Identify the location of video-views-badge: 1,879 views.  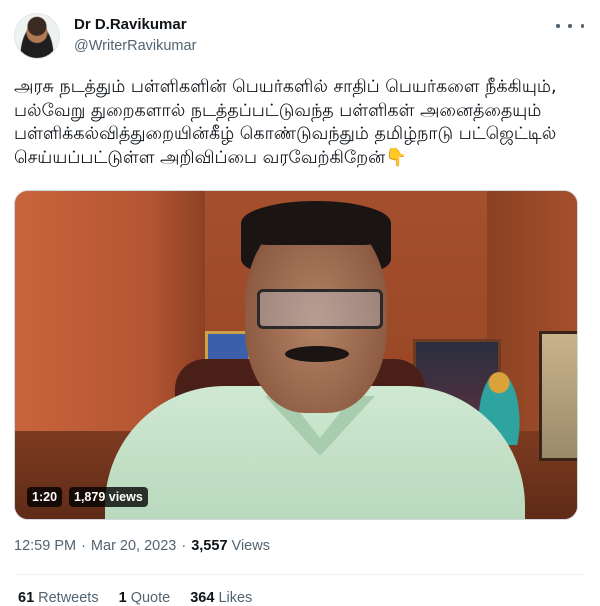
(108, 497).